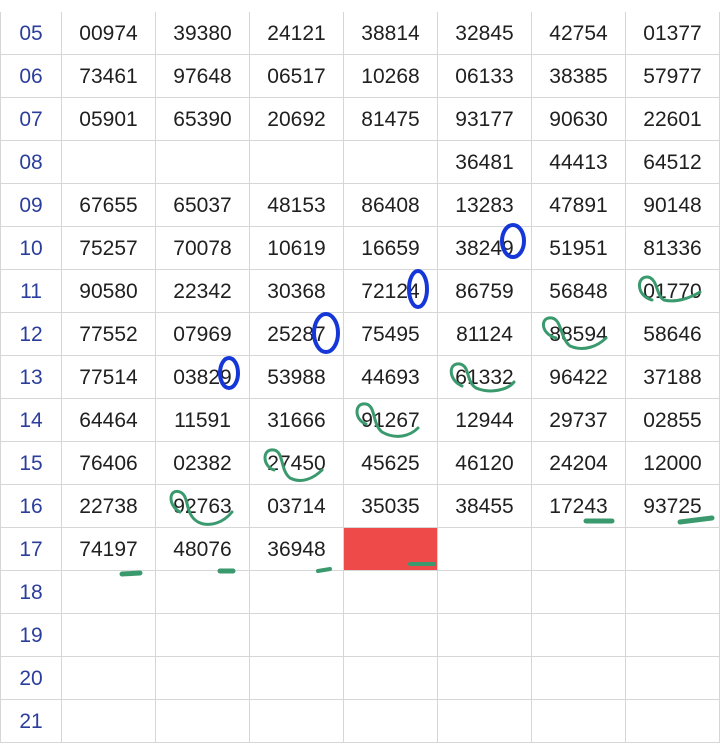  Describe the element at coordinates (109, 420) in the screenshot. I see `table-cell: 64464` at that location.